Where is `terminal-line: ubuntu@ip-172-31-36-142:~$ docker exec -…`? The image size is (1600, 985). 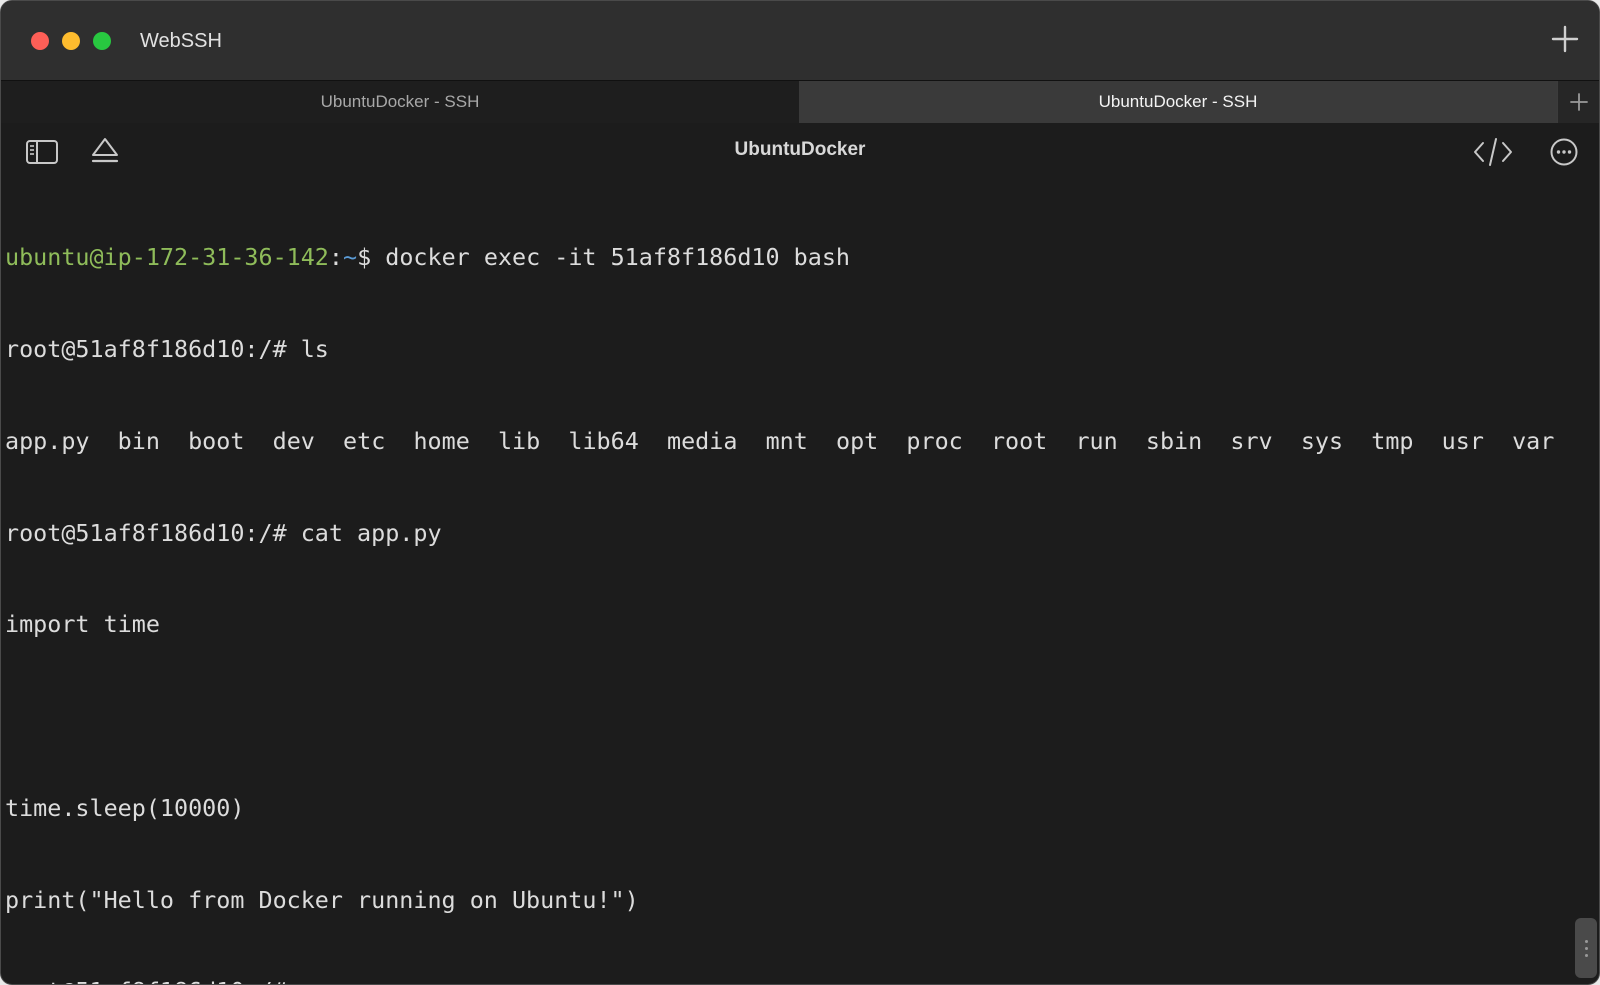
terminal-line: ubuntu@ip-172-31-36-142:~$ docker exec -… is located at coordinates (790, 257).